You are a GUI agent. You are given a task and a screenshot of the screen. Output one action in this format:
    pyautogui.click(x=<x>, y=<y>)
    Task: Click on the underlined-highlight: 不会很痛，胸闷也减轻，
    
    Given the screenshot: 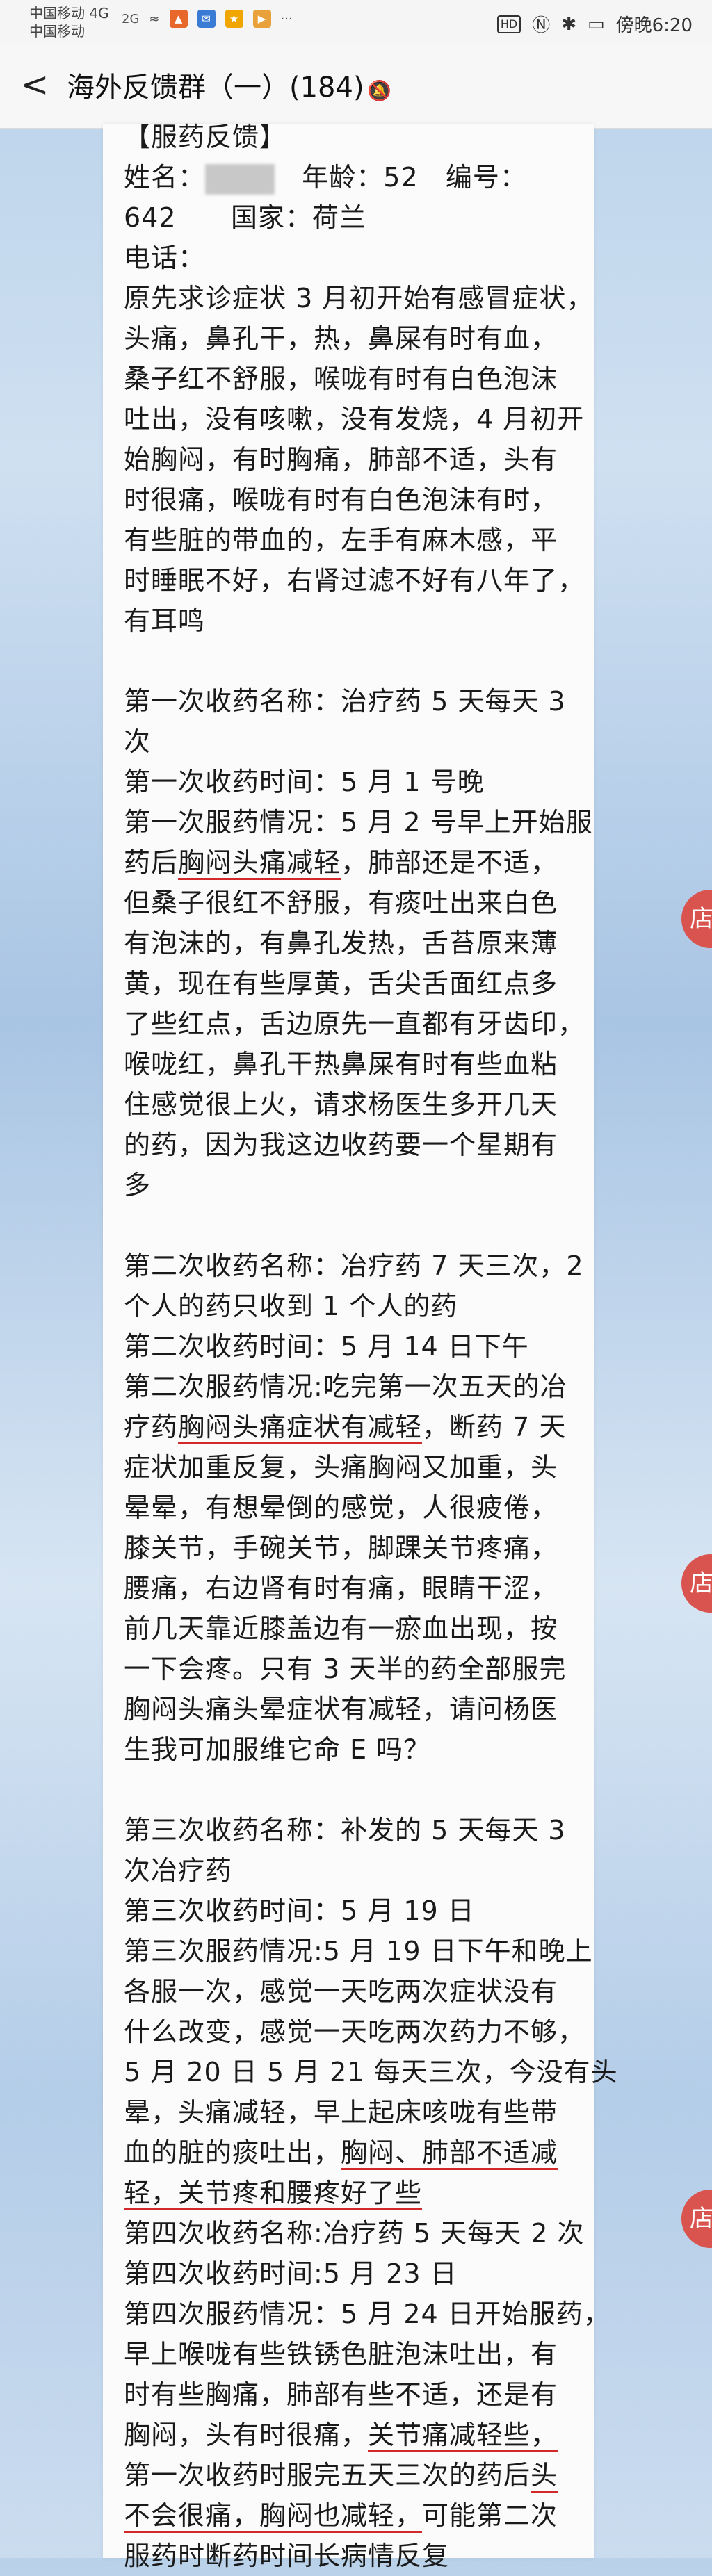 What is the action you would take?
    pyautogui.click(x=273, y=2516)
    